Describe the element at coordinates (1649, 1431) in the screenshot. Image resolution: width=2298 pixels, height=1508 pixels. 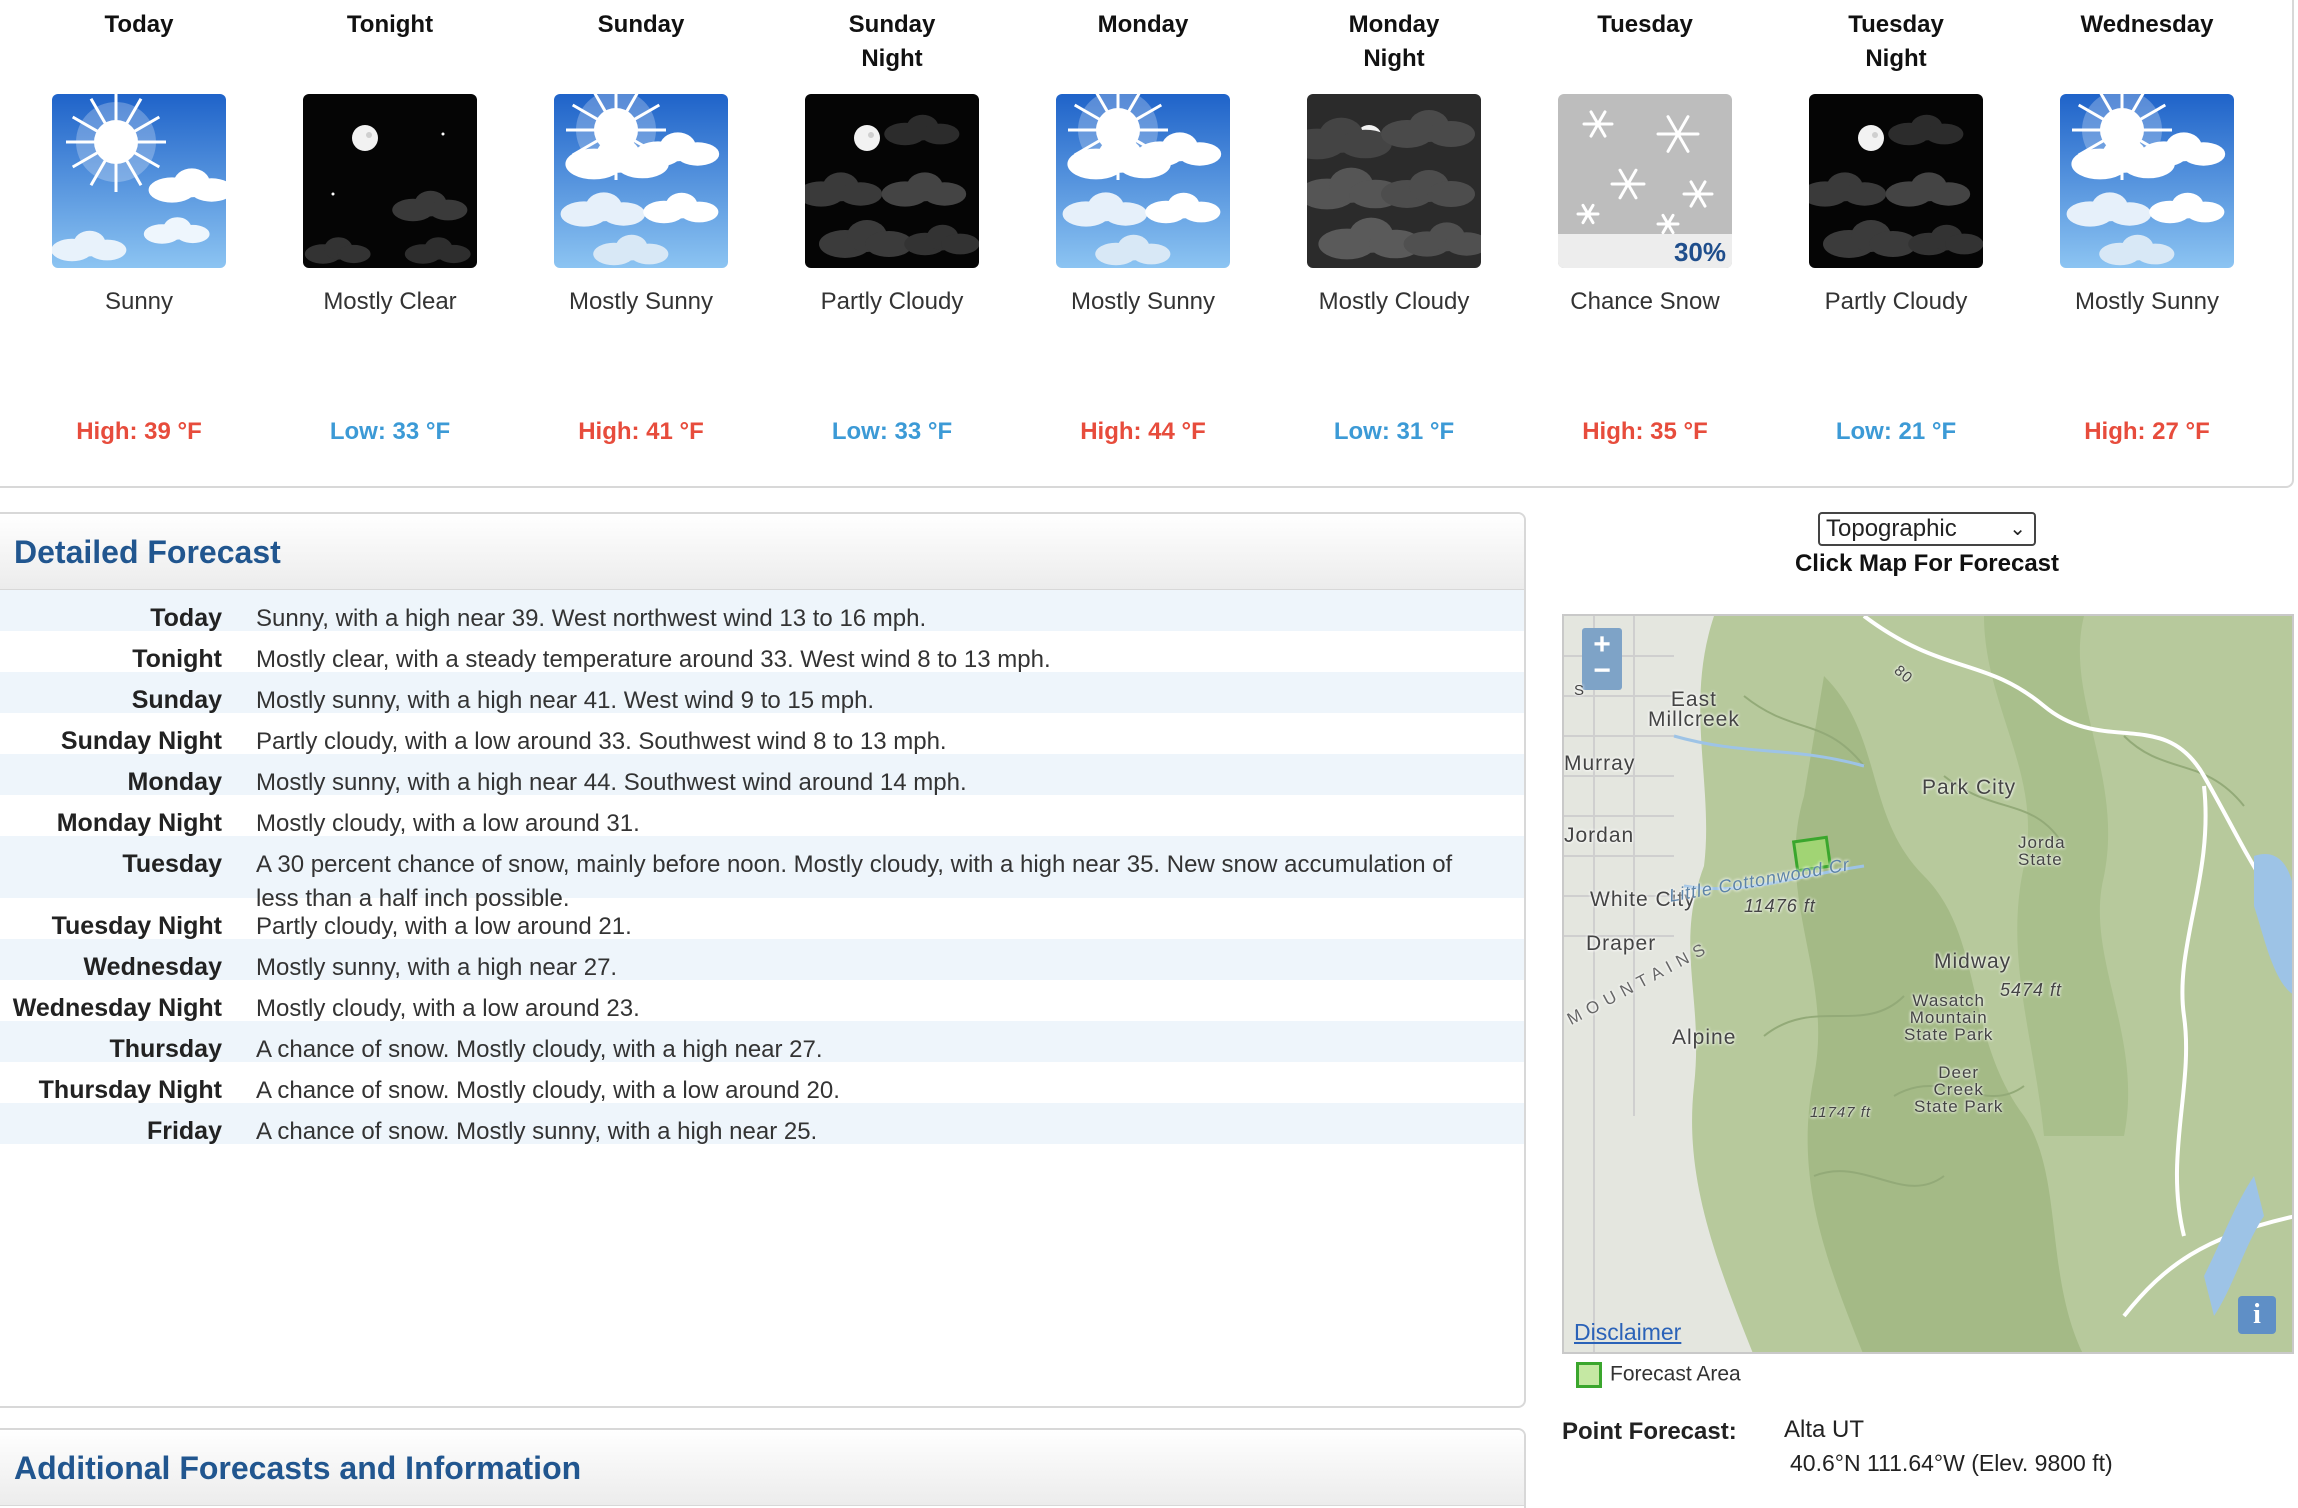
I see `point-forecast-label: Point Forecast:` at that location.